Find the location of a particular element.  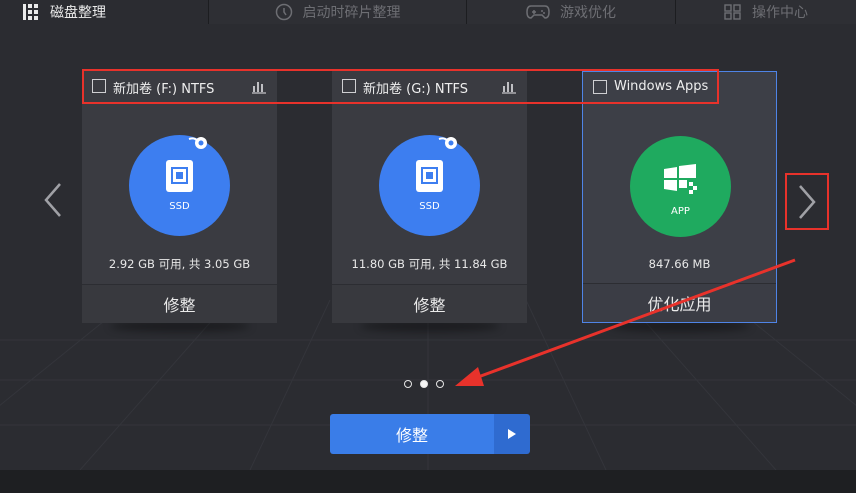

tab-label: 磁盘整理 is located at coordinates (78, 13).